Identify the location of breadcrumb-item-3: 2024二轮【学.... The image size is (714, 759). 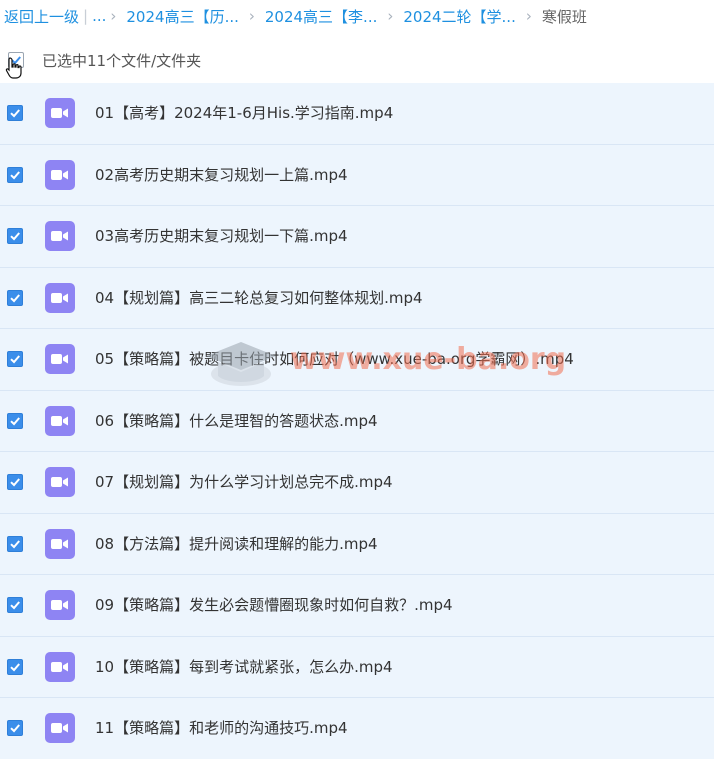
(459, 16).